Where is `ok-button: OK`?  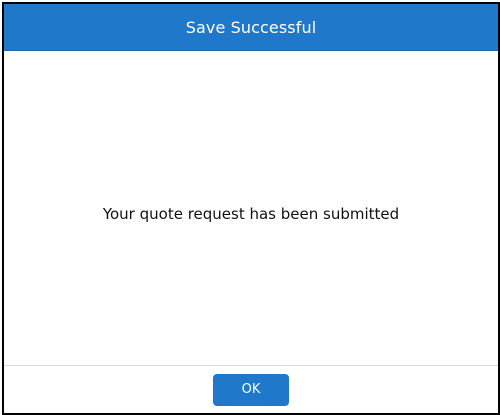
ok-button: OK is located at coordinates (251, 389).